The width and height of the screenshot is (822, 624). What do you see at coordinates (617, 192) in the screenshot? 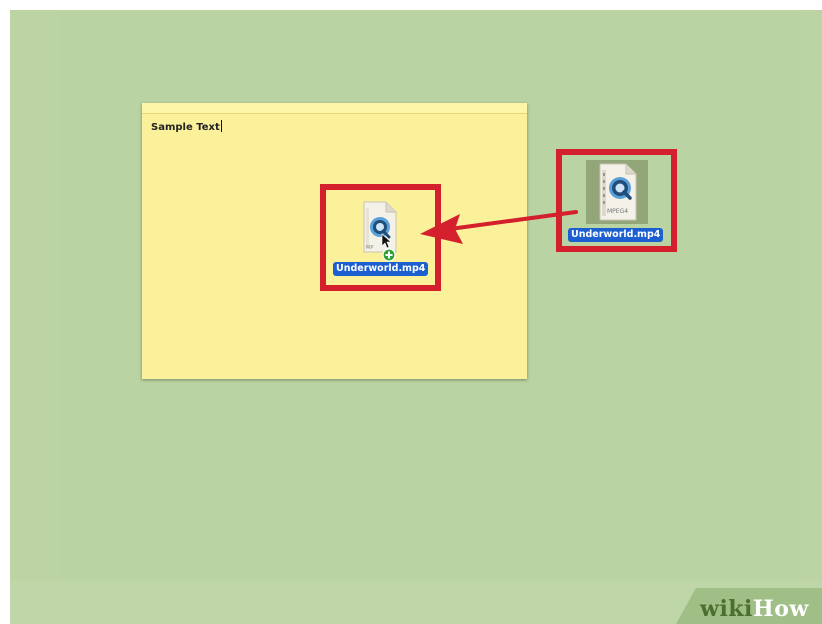
I see `quicktime-mpeg4-file-icon: MPEG4` at bounding box center [617, 192].